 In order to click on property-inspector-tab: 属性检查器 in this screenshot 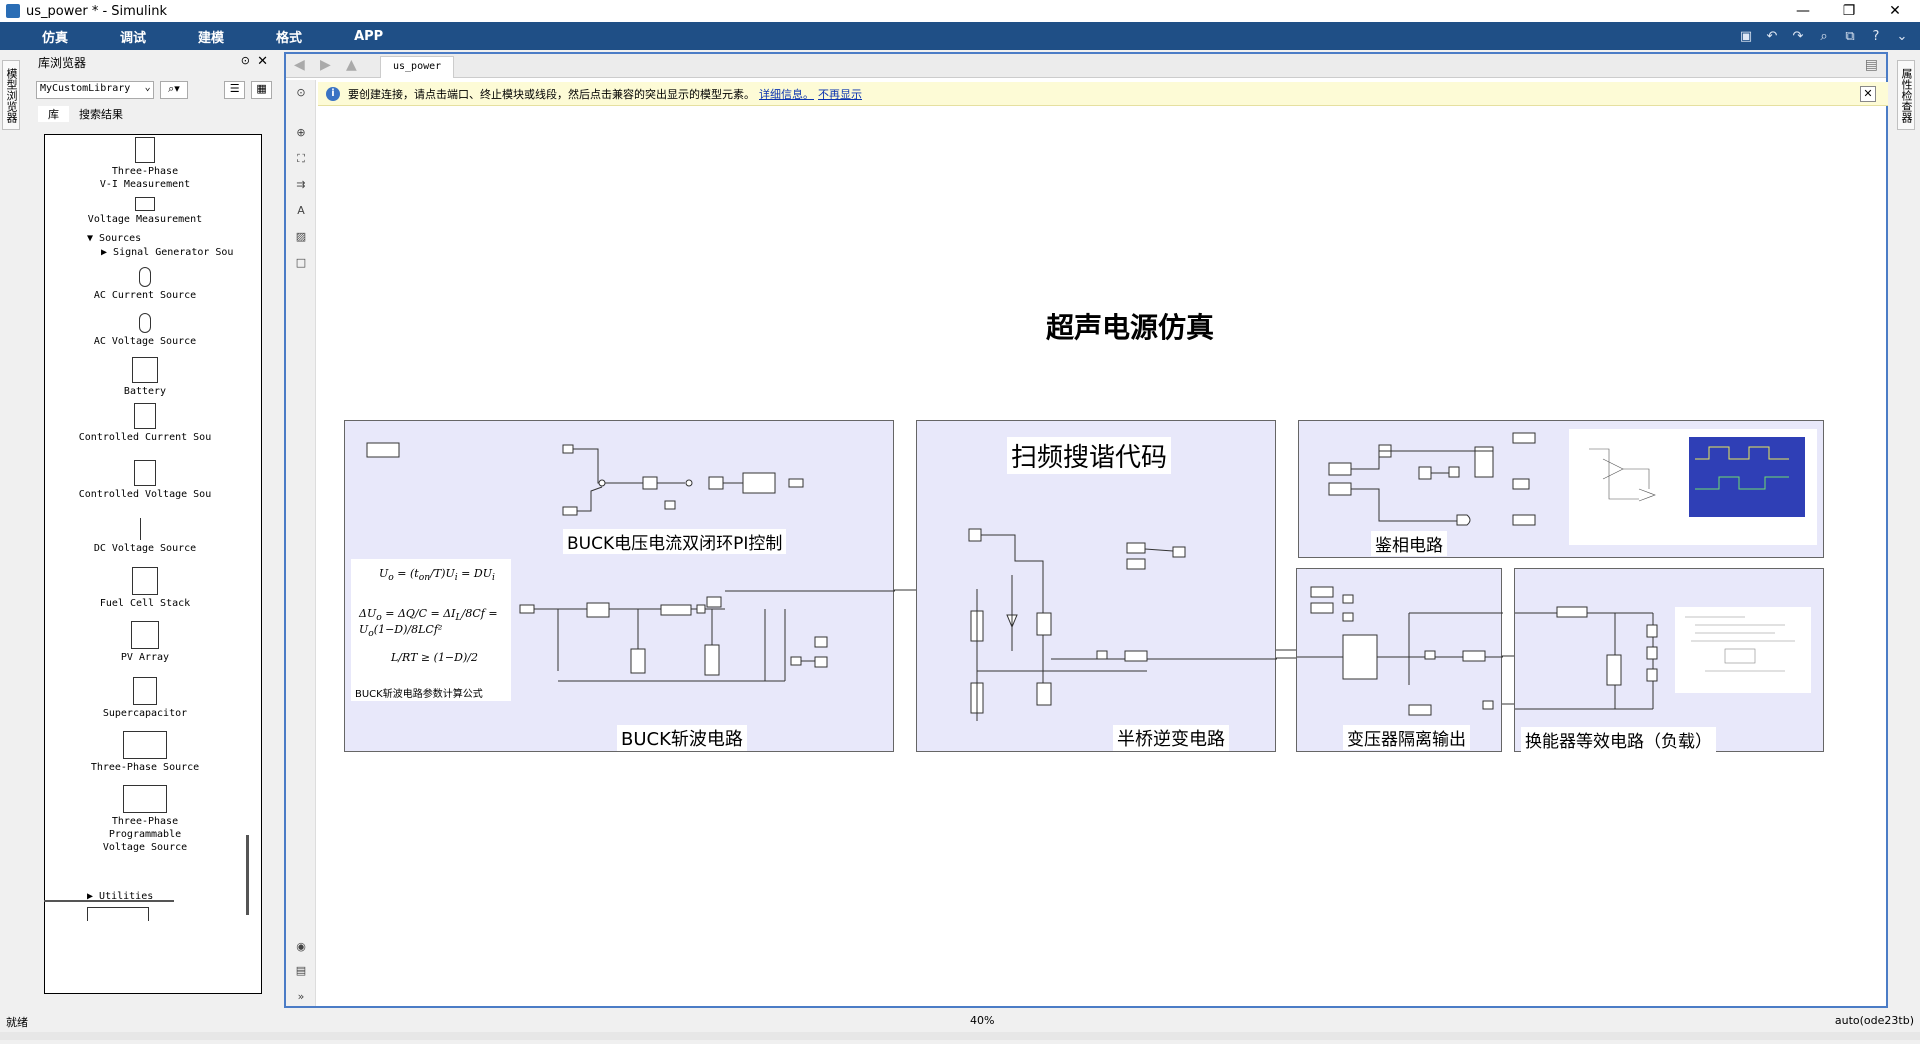, I will do `click(1906, 95)`.